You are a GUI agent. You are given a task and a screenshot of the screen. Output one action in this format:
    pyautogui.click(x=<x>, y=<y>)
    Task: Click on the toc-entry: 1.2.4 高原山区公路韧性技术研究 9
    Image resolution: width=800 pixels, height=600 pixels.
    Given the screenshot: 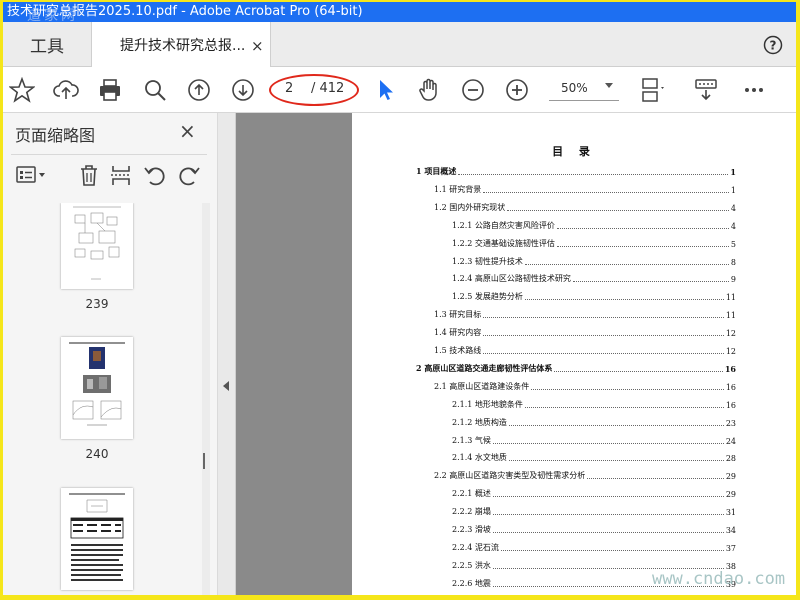 What is the action you would take?
    pyautogui.click(x=594, y=277)
    